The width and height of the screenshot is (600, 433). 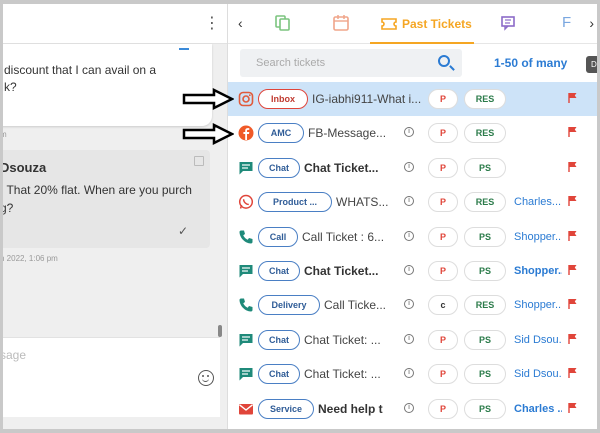 What do you see at coordinates (389, 24) in the screenshot?
I see `ticket-icon` at bounding box center [389, 24].